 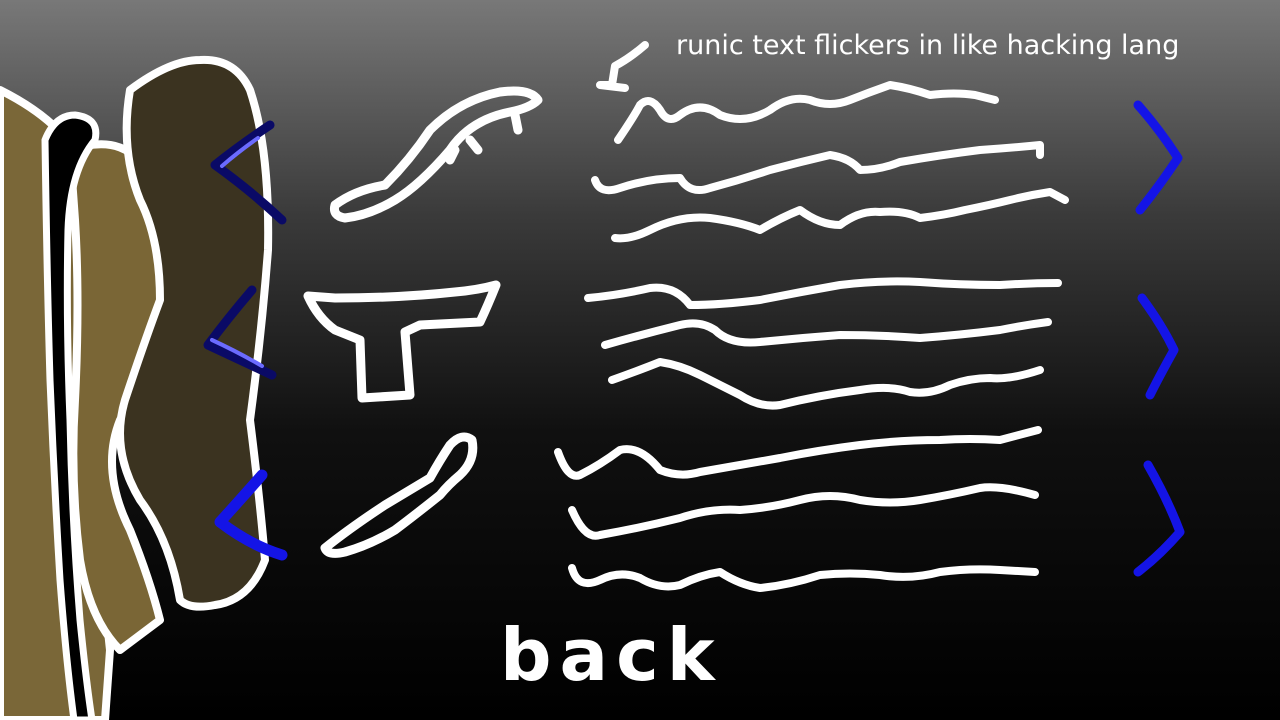 What do you see at coordinates (399, 495) in the screenshot?
I see `staff-icon` at bounding box center [399, 495].